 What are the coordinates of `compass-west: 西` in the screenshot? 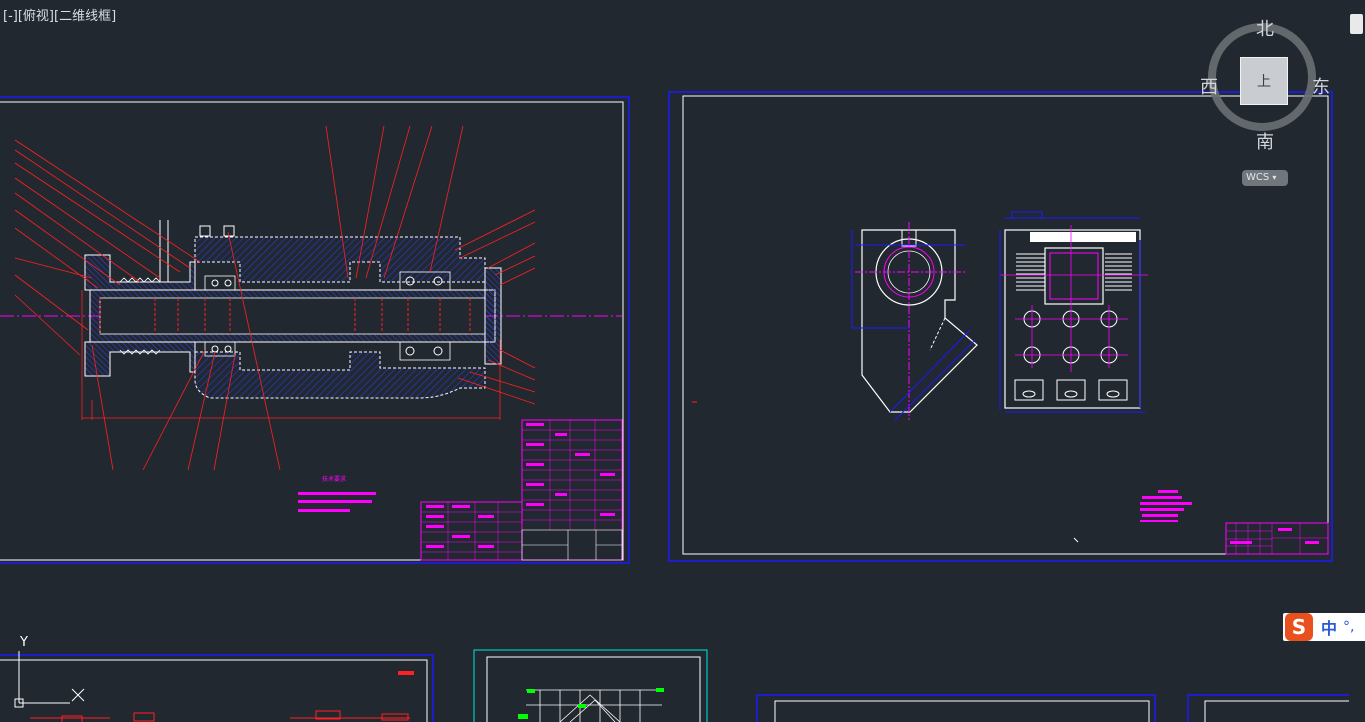 It's located at (1209, 86).